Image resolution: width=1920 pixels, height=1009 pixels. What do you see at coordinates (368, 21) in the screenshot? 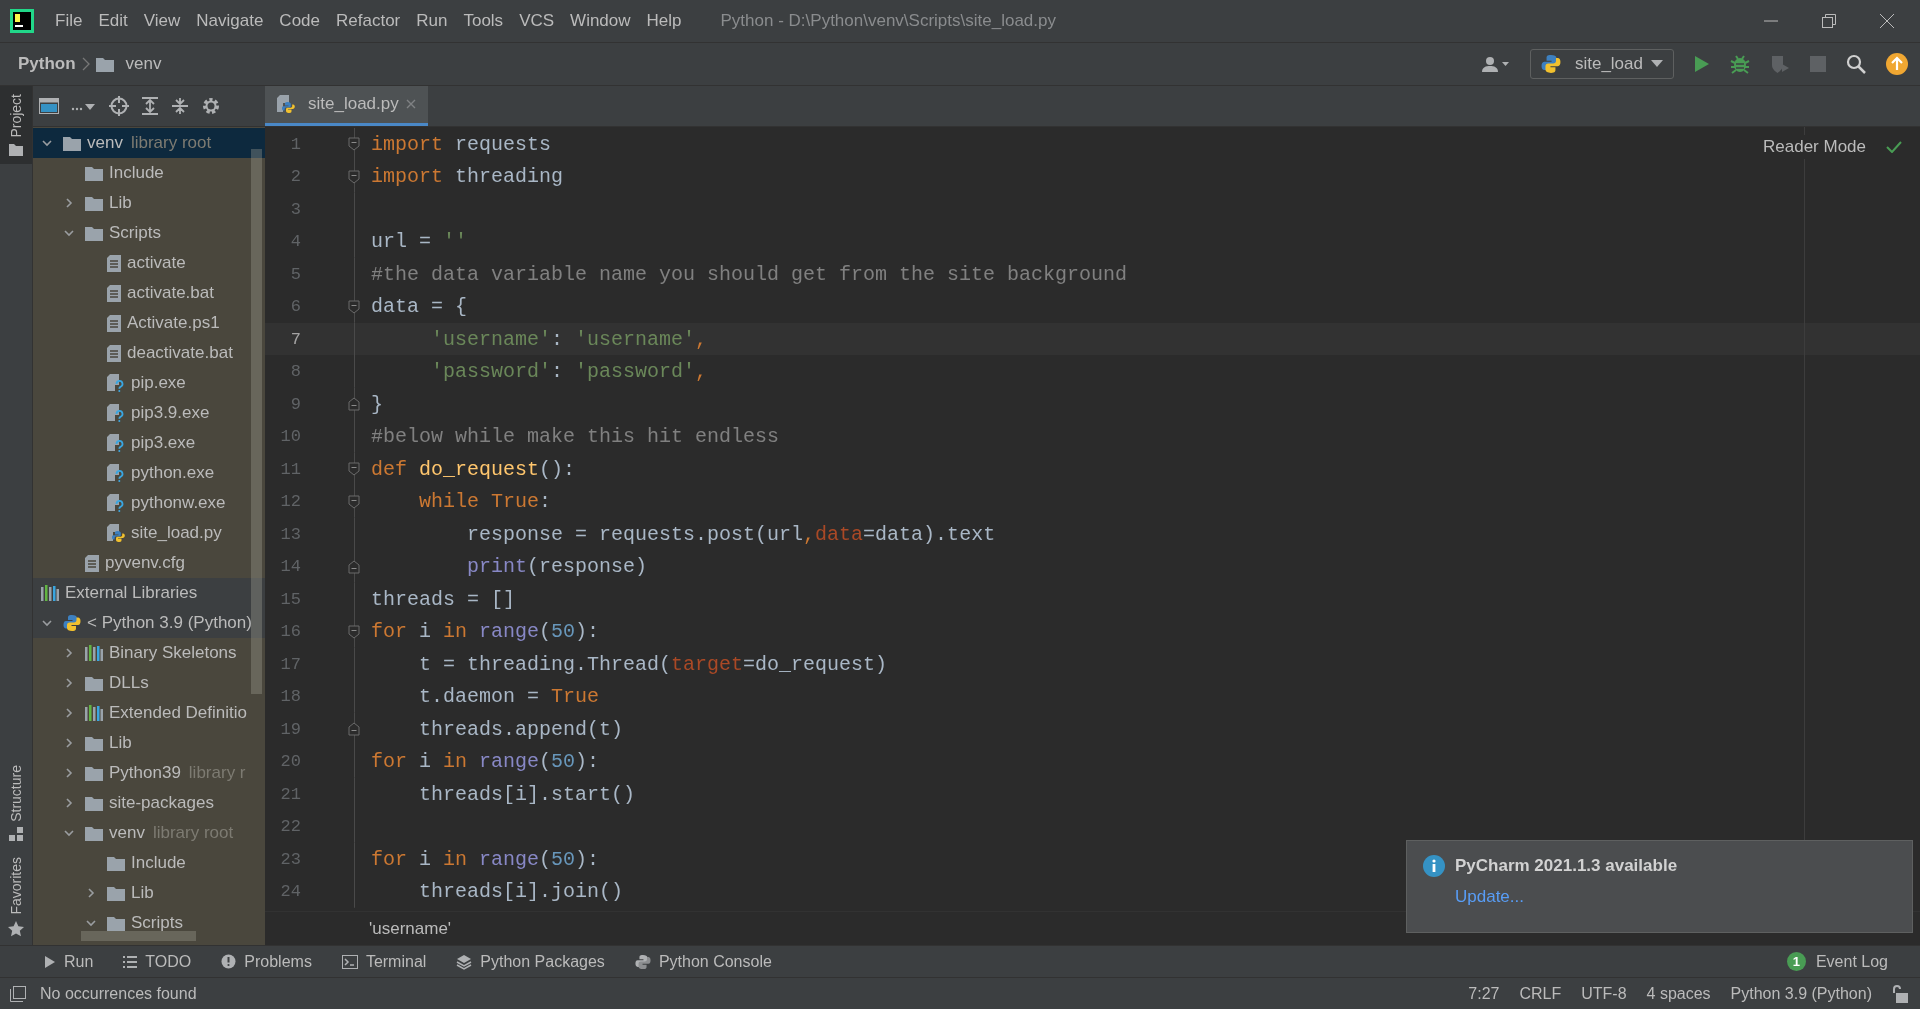
I see `menu-item: Refactor` at bounding box center [368, 21].